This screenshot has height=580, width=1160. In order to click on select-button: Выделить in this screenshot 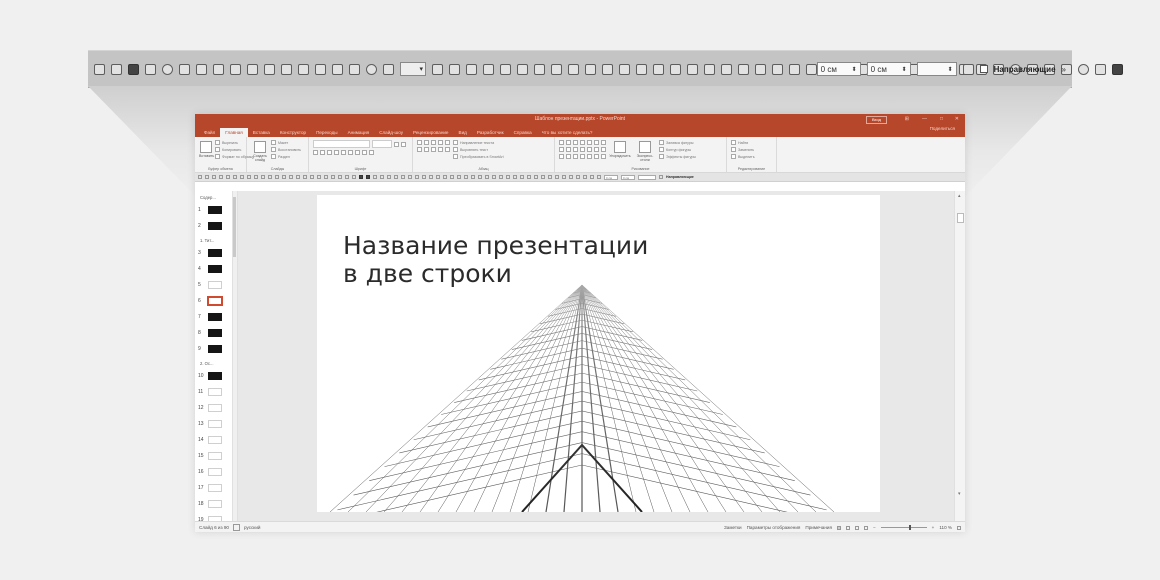, I will do `click(746, 157)`.